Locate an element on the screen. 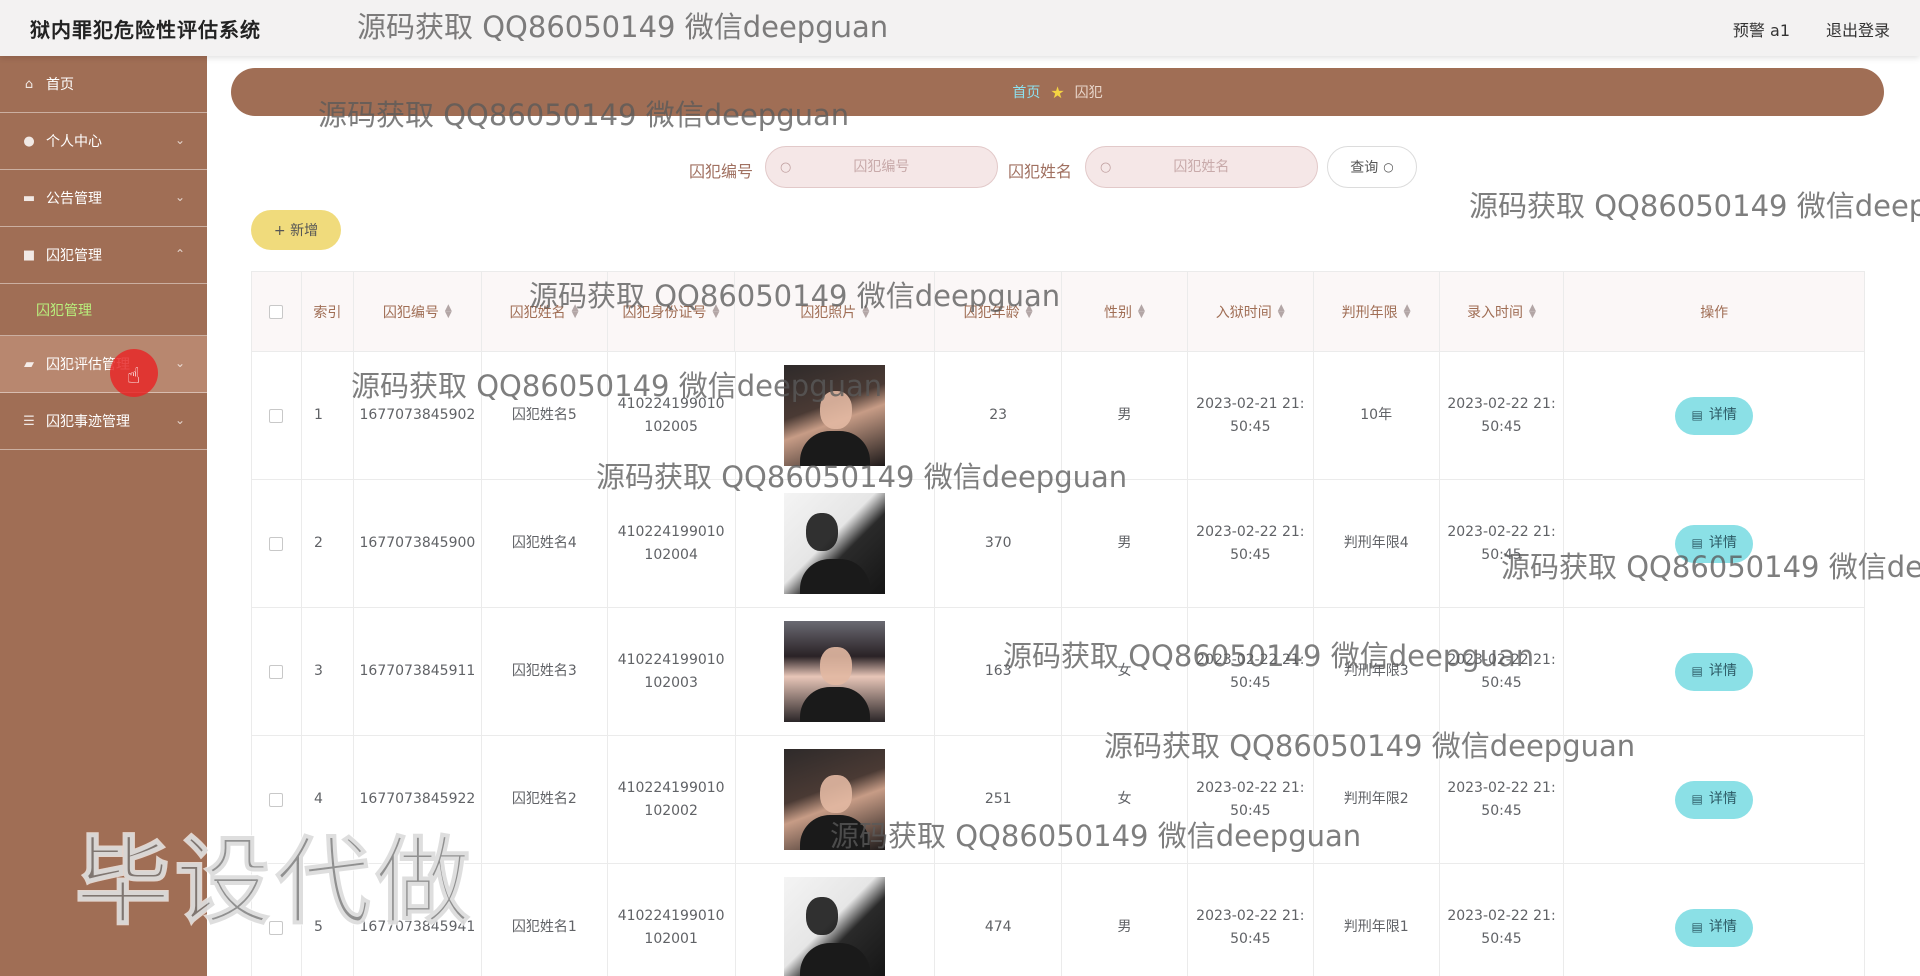 The height and width of the screenshot is (976, 1920). select-all-checkbox is located at coordinates (276, 311).